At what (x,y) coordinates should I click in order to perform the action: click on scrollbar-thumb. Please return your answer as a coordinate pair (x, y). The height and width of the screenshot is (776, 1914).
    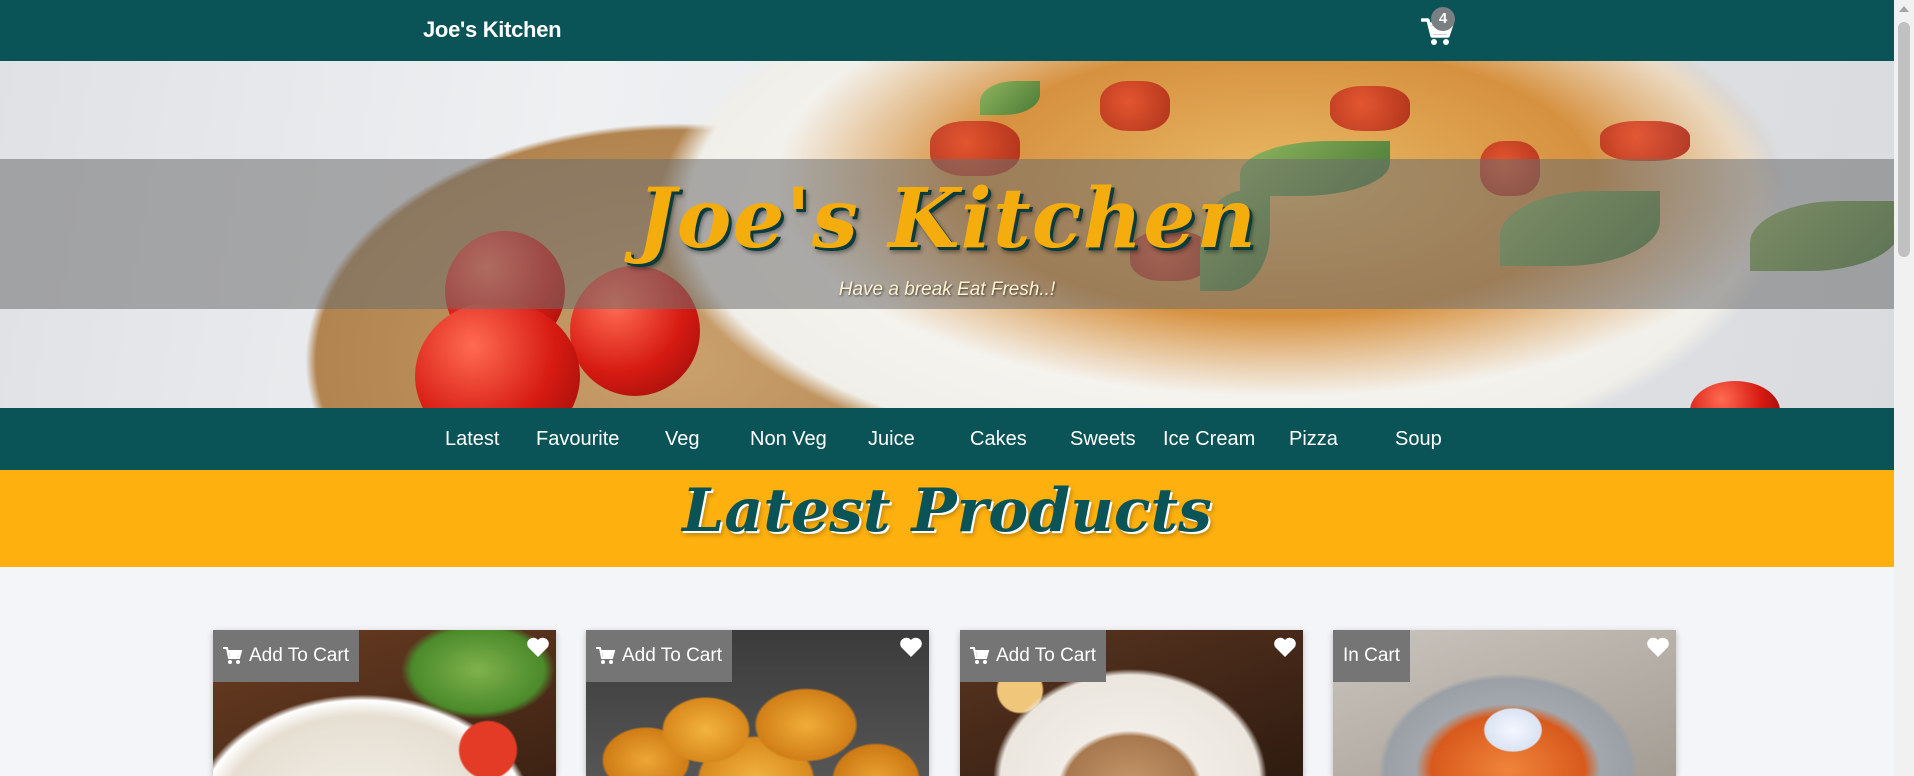
    Looking at the image, I should click on (1904, 139).